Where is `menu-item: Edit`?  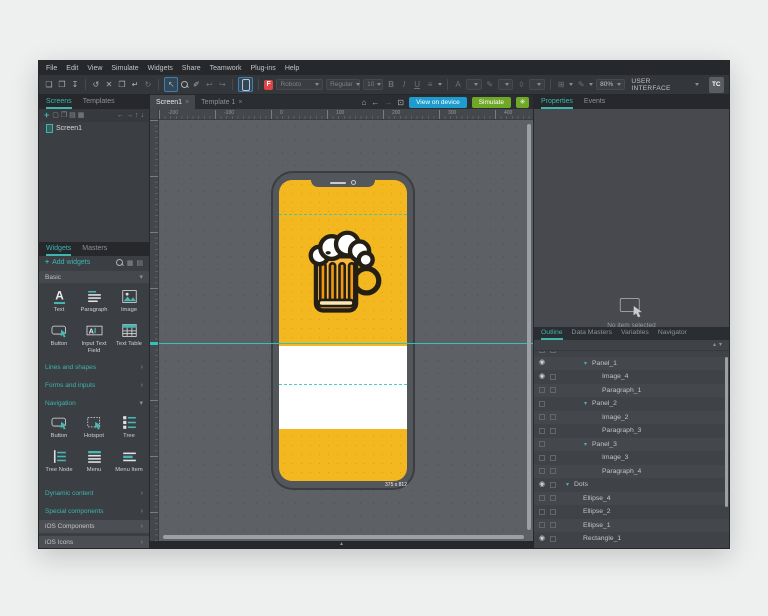
menu-item: Edit is located at coordinates (72, 68).